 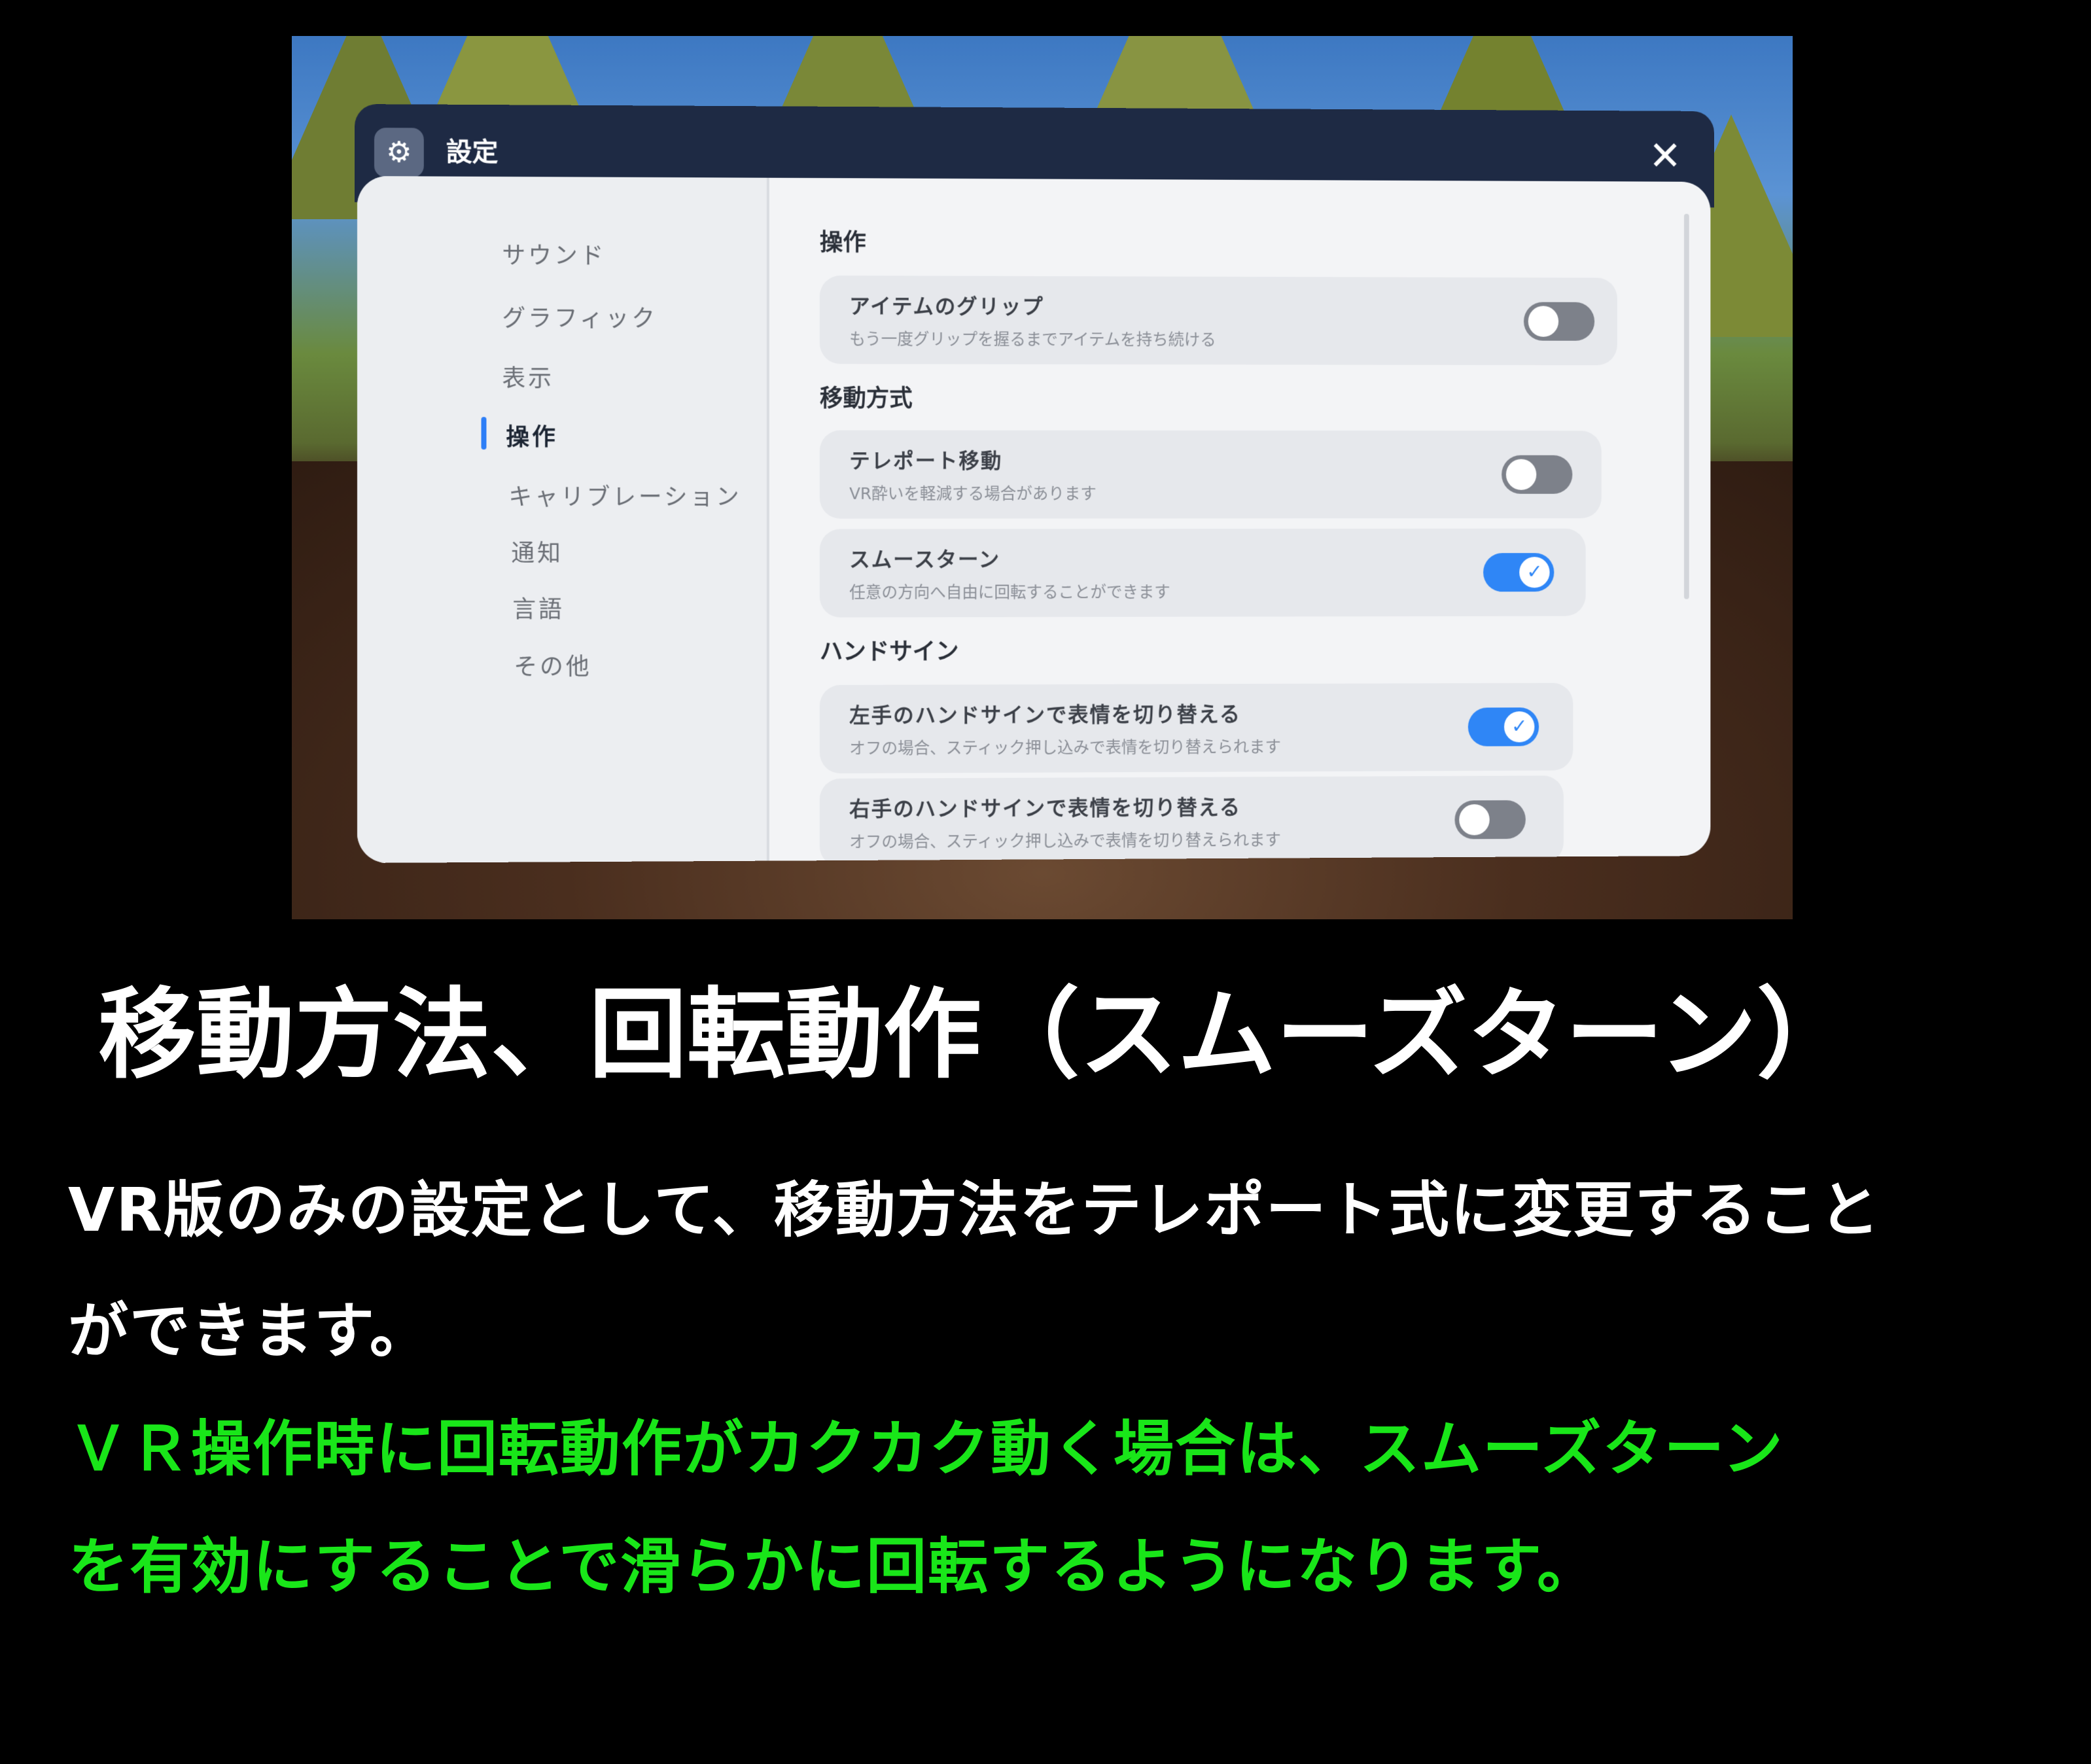 What do you see at coordinates (532, 435) in the screenshot?
I see `sidebar-item-controls: 操作` at bounding box center [532, 435].